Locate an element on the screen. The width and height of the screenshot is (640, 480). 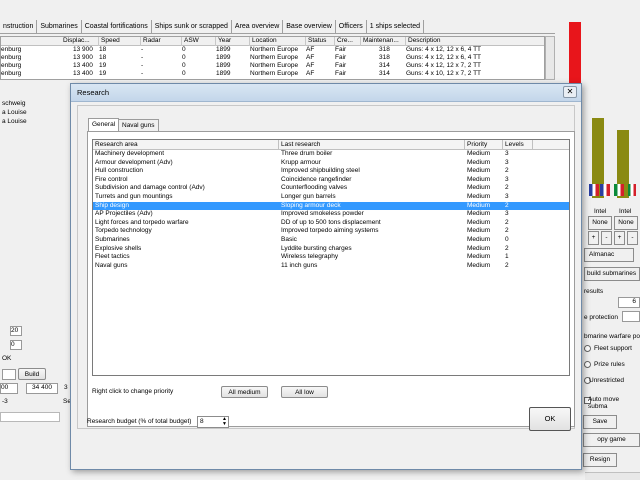
cost-field-a: 00 is located at coordinates (9, 388).